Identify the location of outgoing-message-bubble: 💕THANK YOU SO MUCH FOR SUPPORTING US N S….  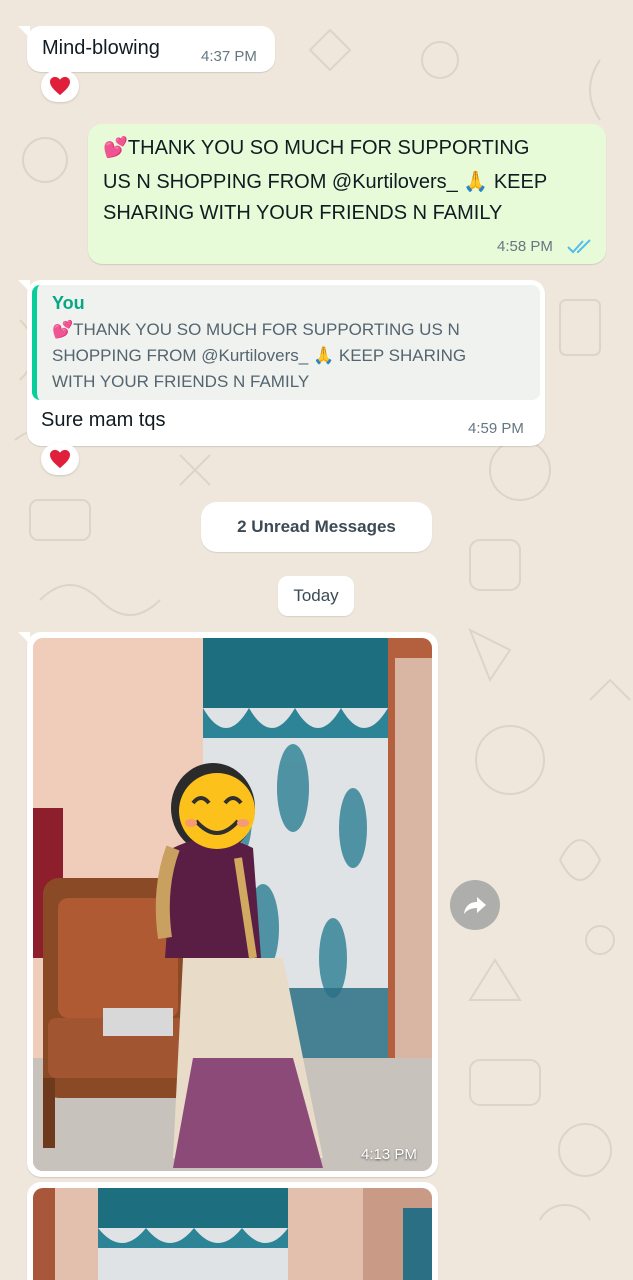
(347, 194).